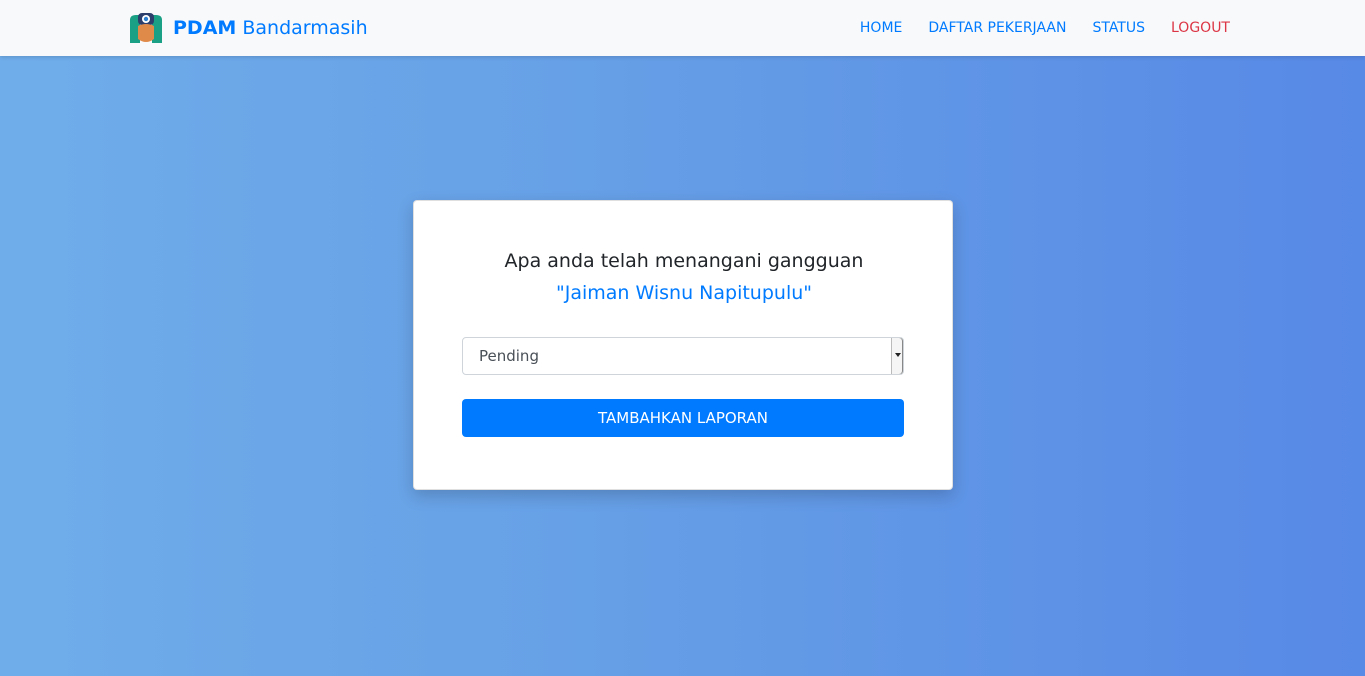 This screenshot has width=1365, height=676. What do you see at coordinates (1200, 28) in the screenshot?
I see `nav-logout: LOGOUT` at bounding box center [1200, 28].